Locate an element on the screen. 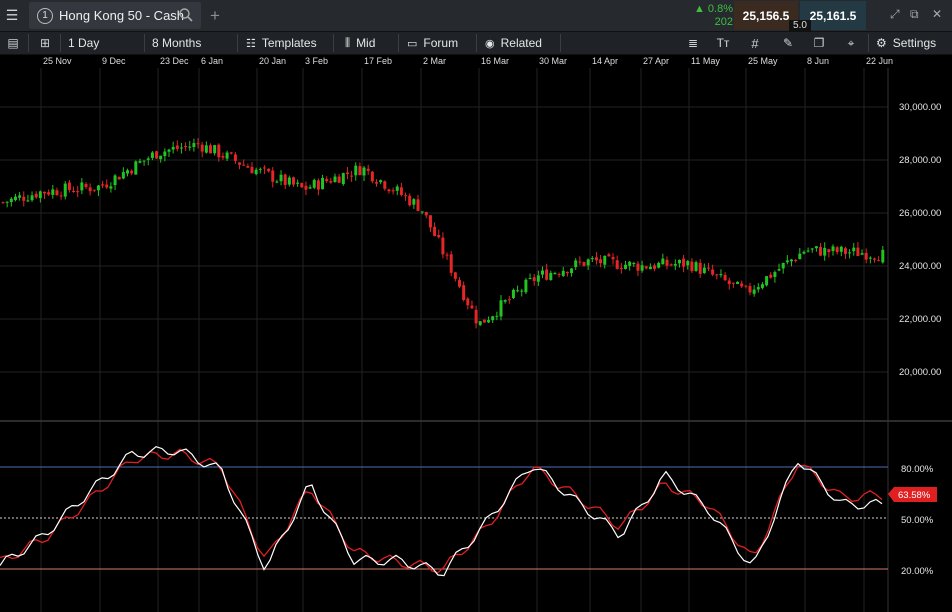  oscillator-value-badge: 63.58% is located at coordinates (912, 494).